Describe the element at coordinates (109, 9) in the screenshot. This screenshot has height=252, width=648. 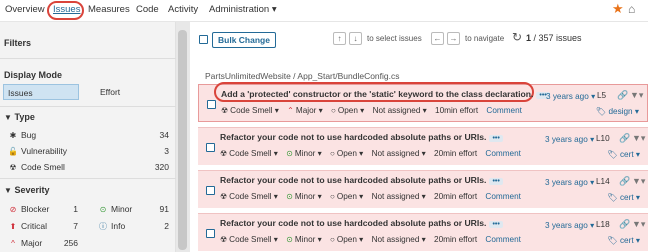
I see `nav-measures: Measures` at that location.